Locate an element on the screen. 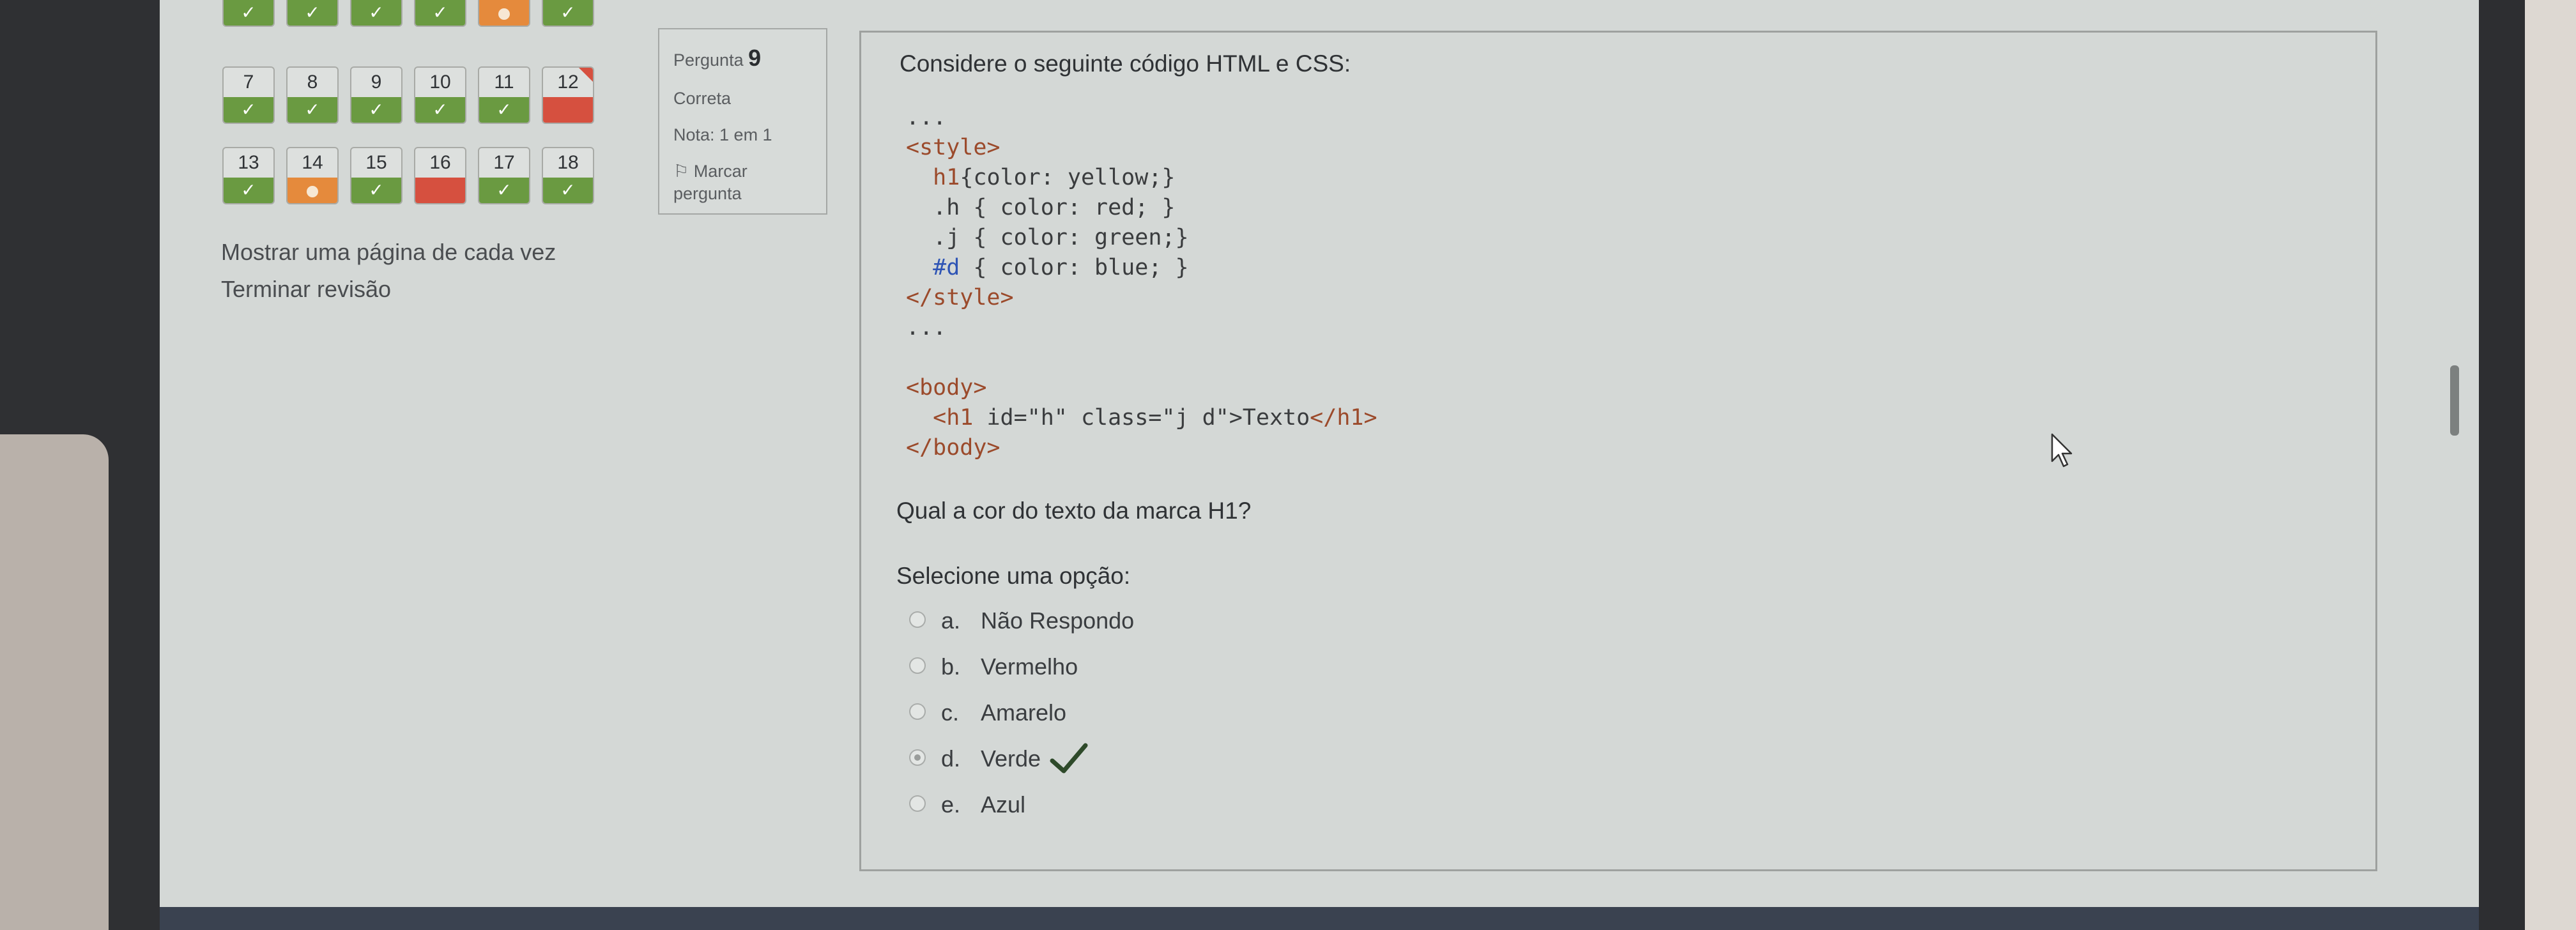 Image resolution: width=2576 pixels, height=930 pixels. show-one-page-link: Mostrar uma página de cada vez is located at coordinates (388, 252).